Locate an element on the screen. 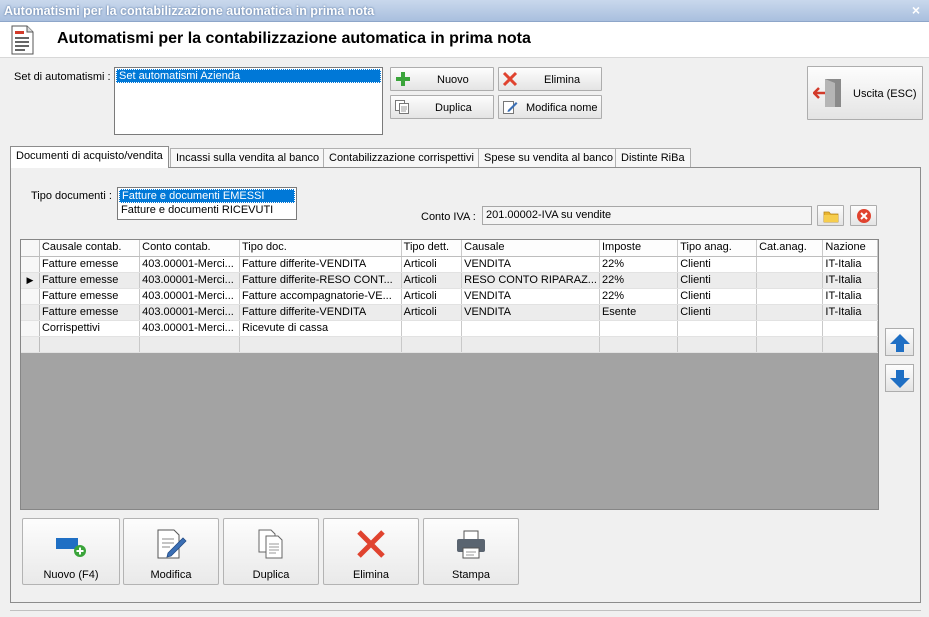  set-item-selected: Set automatismi Azienda is located at coordinates (248, 76).